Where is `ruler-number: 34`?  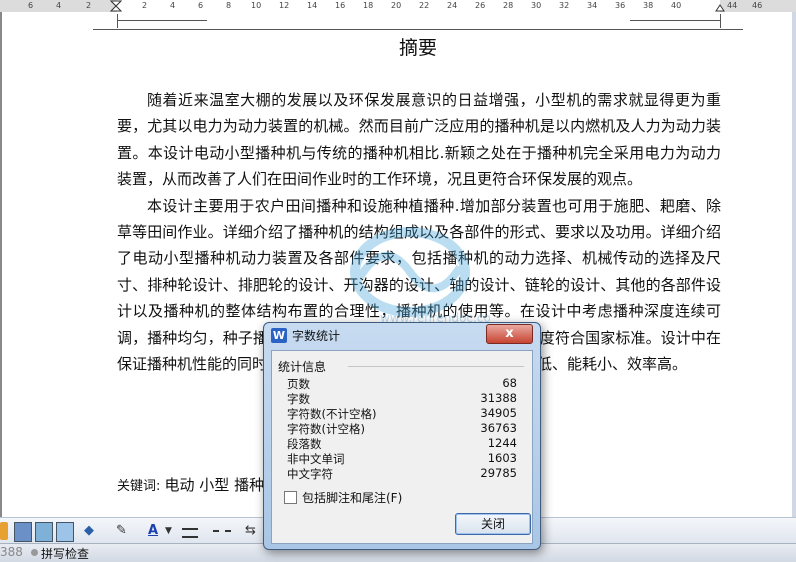 ruler-number: 34 is located at coordinates (592, 5).